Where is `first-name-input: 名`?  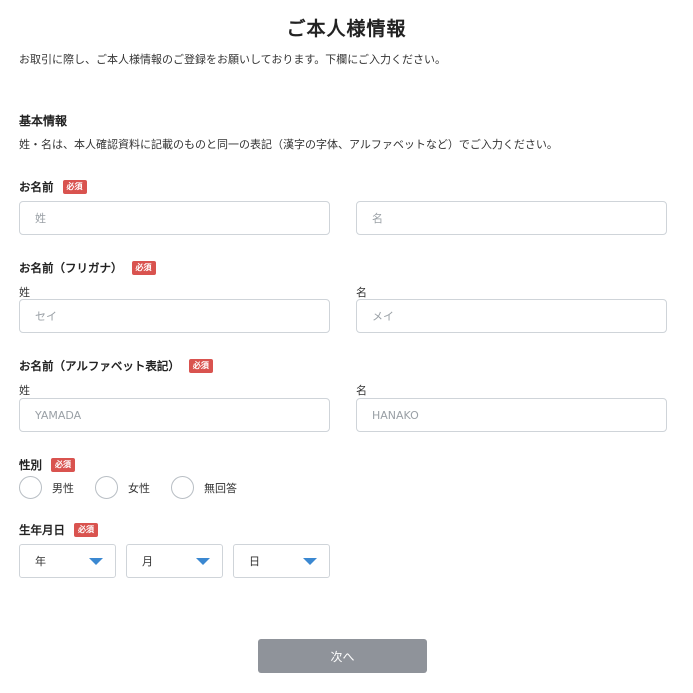
first-name-input: 名 is located at coordinates (511, 218).